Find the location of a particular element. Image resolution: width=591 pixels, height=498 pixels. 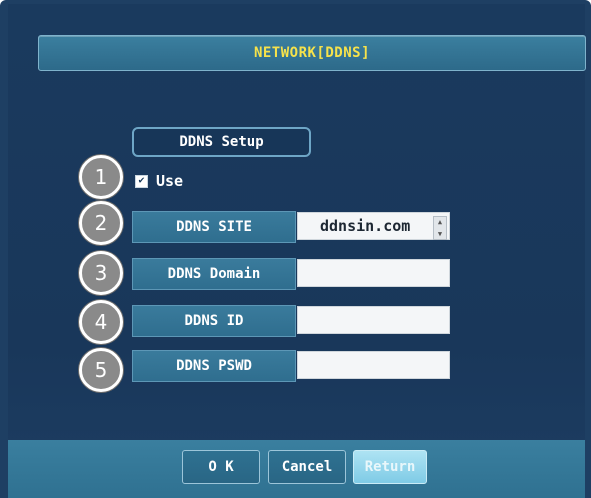

use-label: Use is located at coordinates (170, 181).